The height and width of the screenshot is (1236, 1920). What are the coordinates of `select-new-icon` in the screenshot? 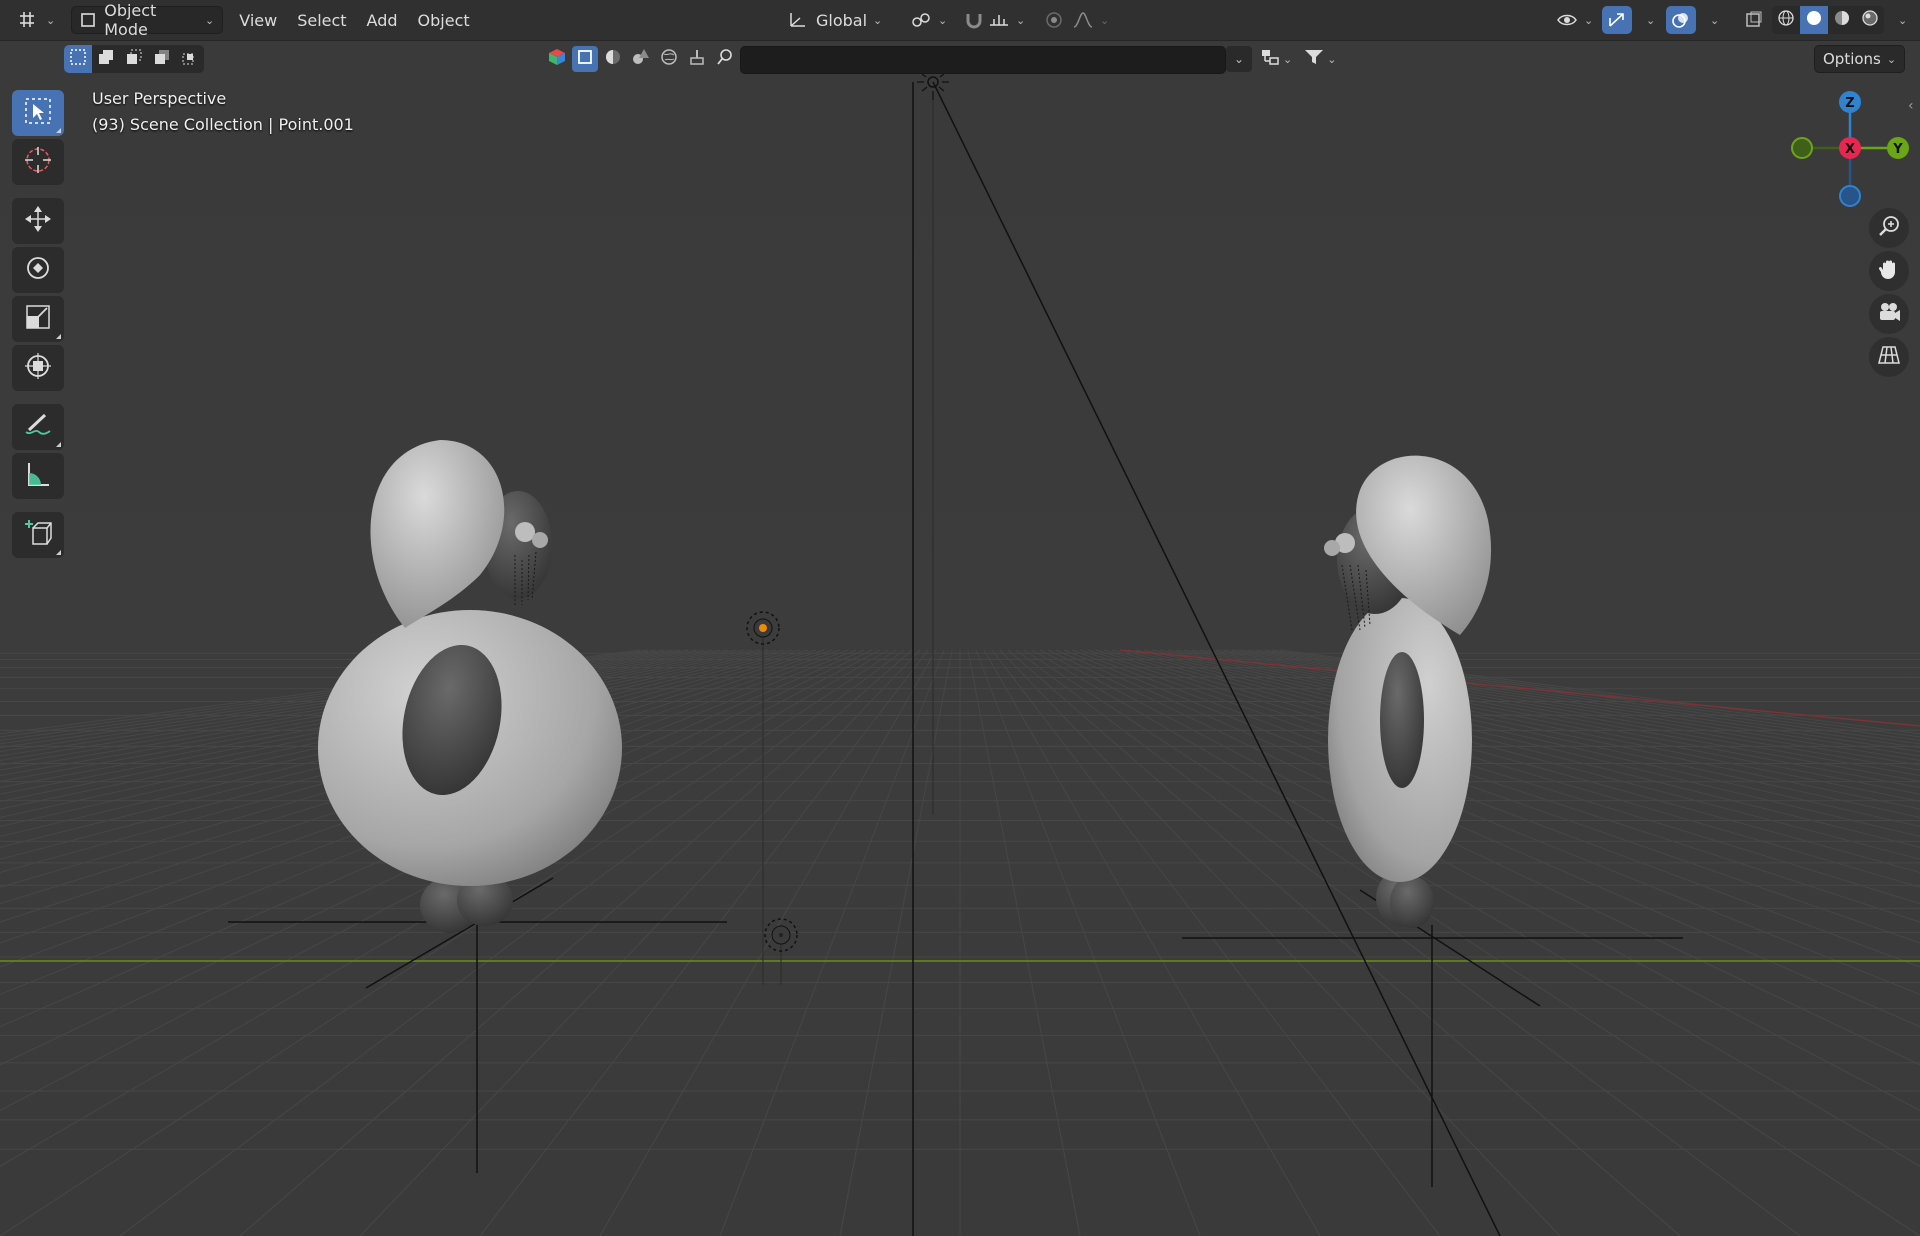 It's located at (78, 59).